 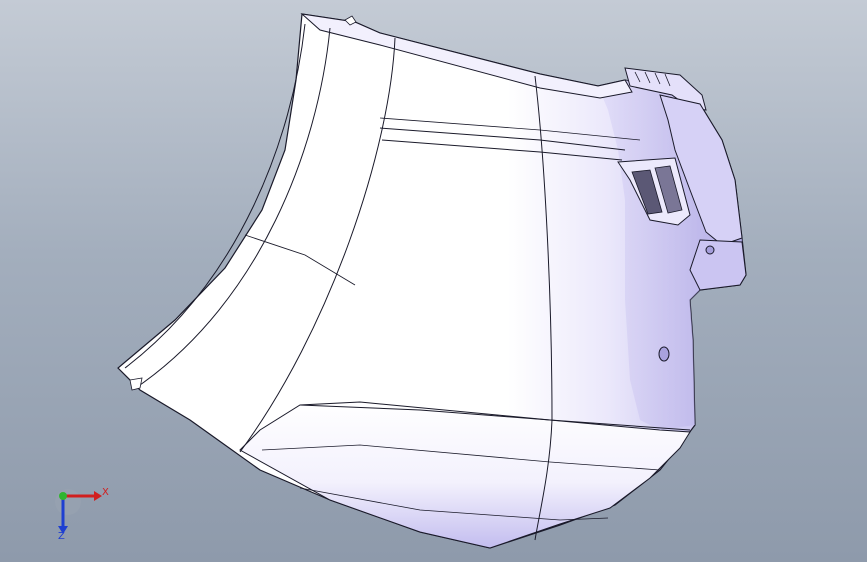 I want to click on lower-mount-tab, so click(x=718, y=265).